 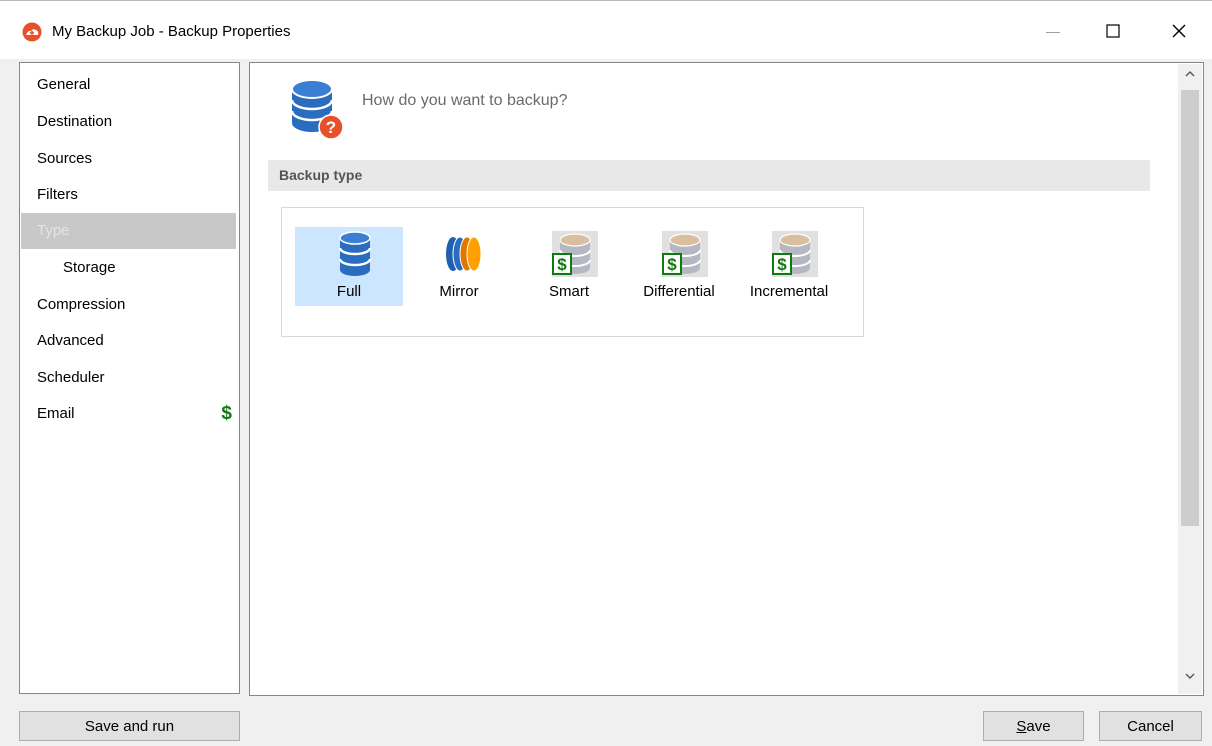 I want to click on page-question: How do you want to backup?, so click(x=465, y=100).